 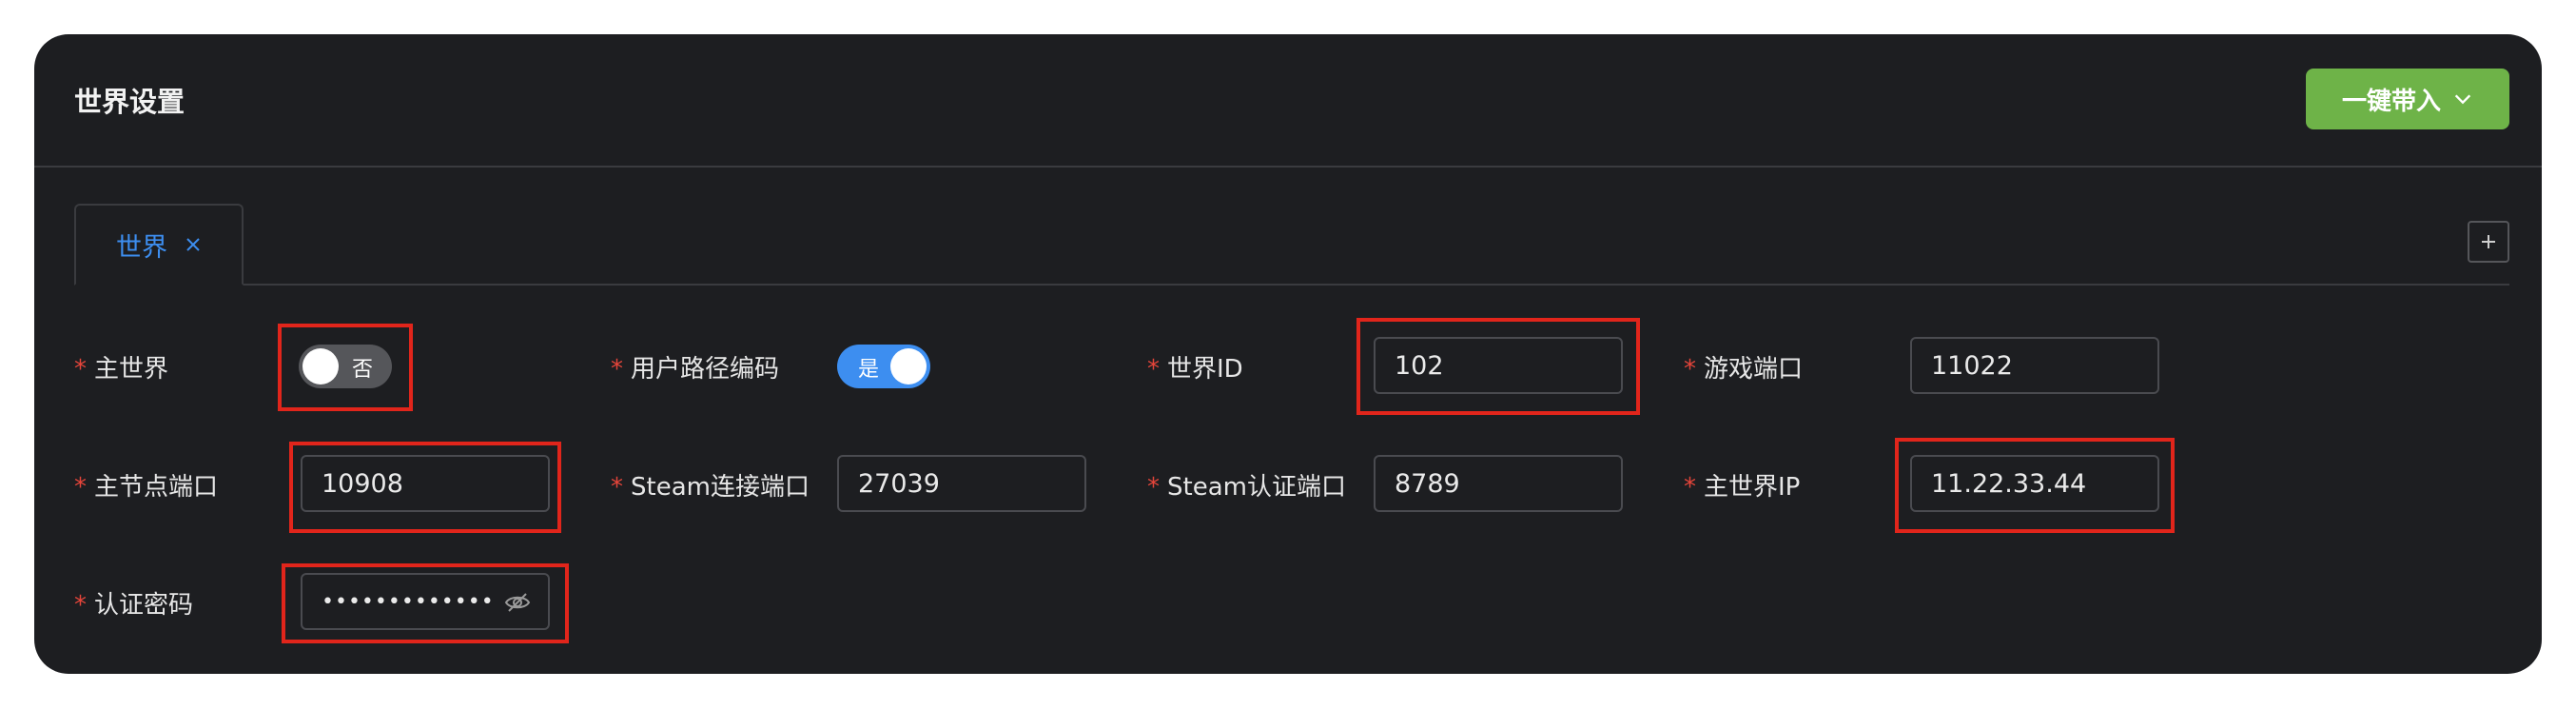 What do you see at coordinates (884, 366) in the screenshot?
I see `user-path-encoding-switch: 是` at bounding box center [884, 366].